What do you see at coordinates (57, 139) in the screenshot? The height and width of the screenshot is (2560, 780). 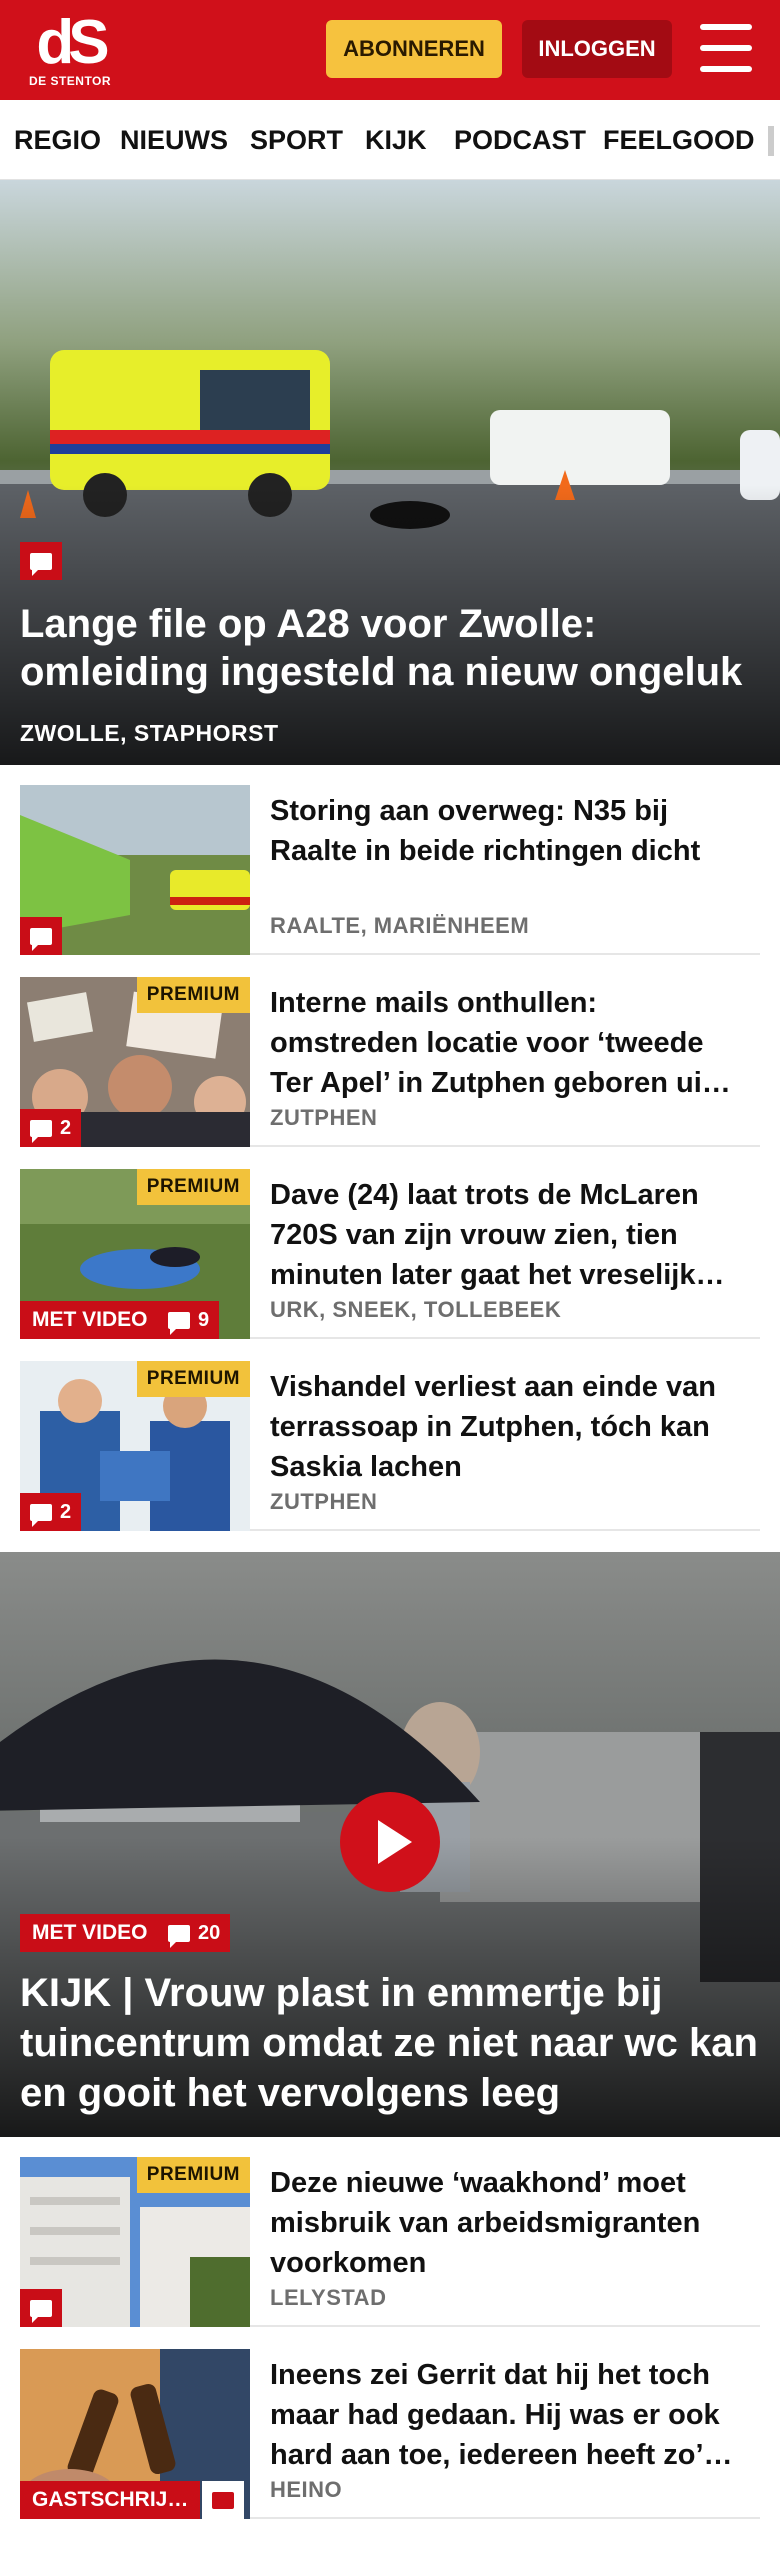 I see `nav-item-regio: REGIO` at bounding box center [57, 139].